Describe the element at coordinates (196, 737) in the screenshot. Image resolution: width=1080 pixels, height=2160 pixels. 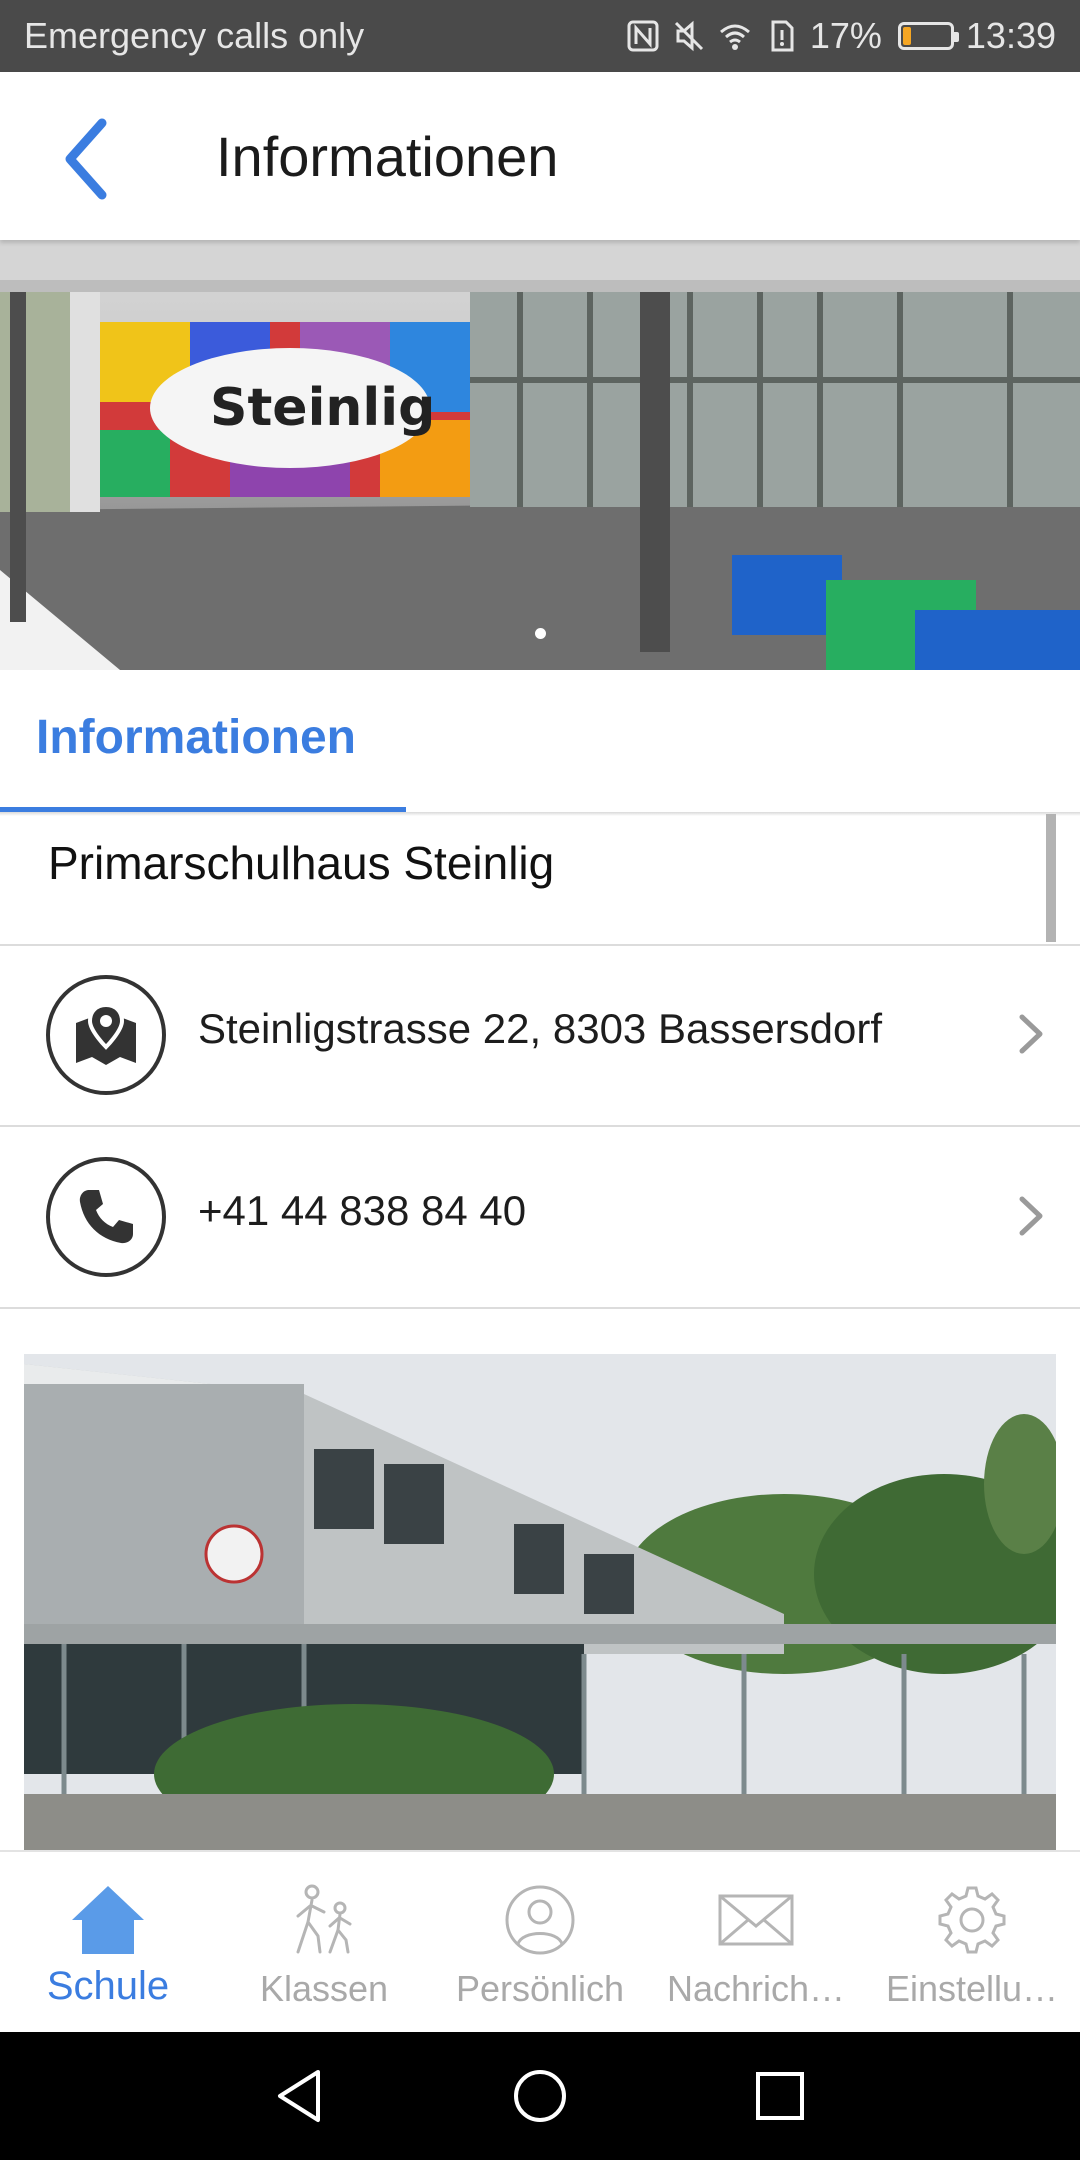
I see `tab-informationen: Informationen` at that location.